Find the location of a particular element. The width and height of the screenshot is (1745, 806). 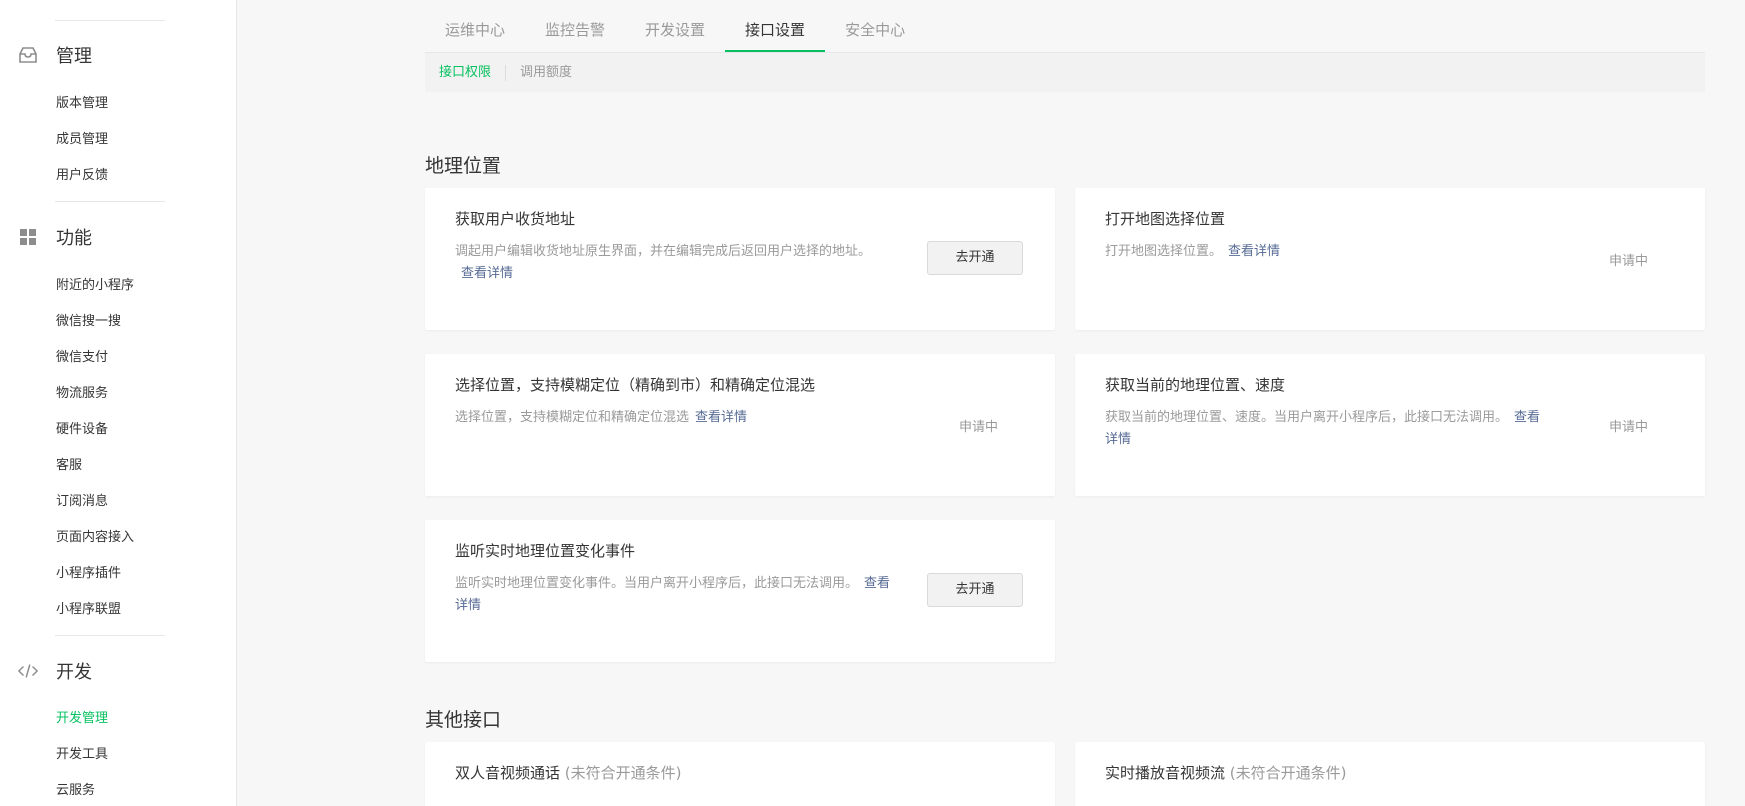

inbox-icon is located at coordinates (28, 55).